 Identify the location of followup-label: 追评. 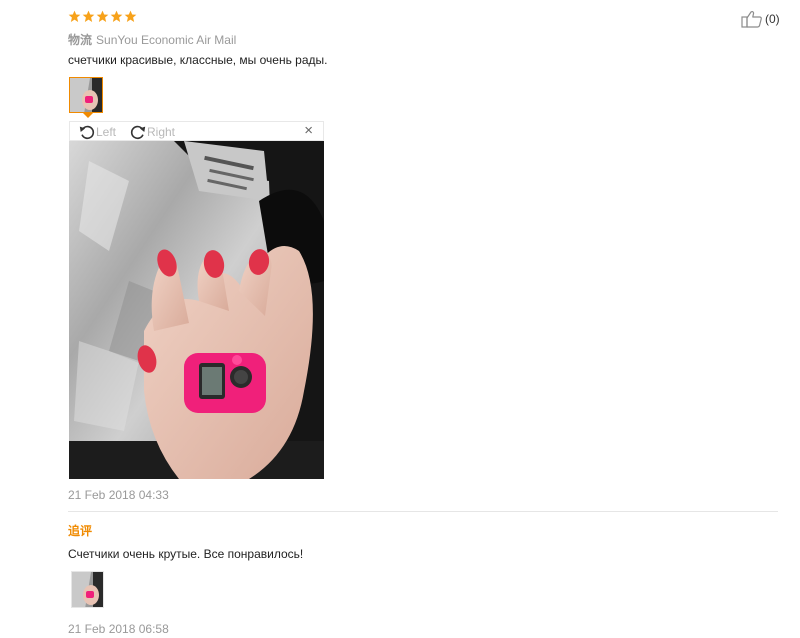
(80, 531).